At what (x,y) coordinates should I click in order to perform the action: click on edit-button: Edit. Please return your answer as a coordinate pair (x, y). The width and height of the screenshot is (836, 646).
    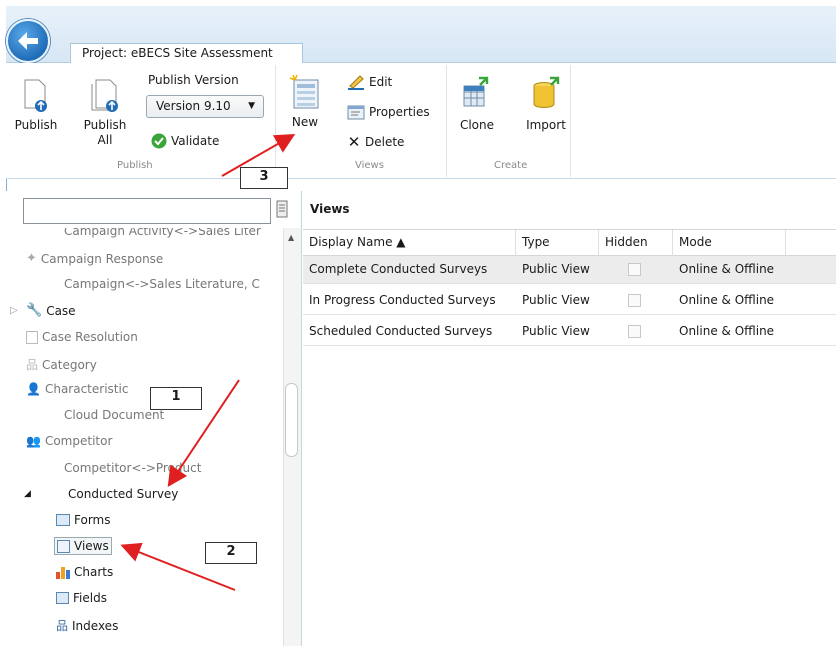
    Looking at the image, I should click on (369, 82).